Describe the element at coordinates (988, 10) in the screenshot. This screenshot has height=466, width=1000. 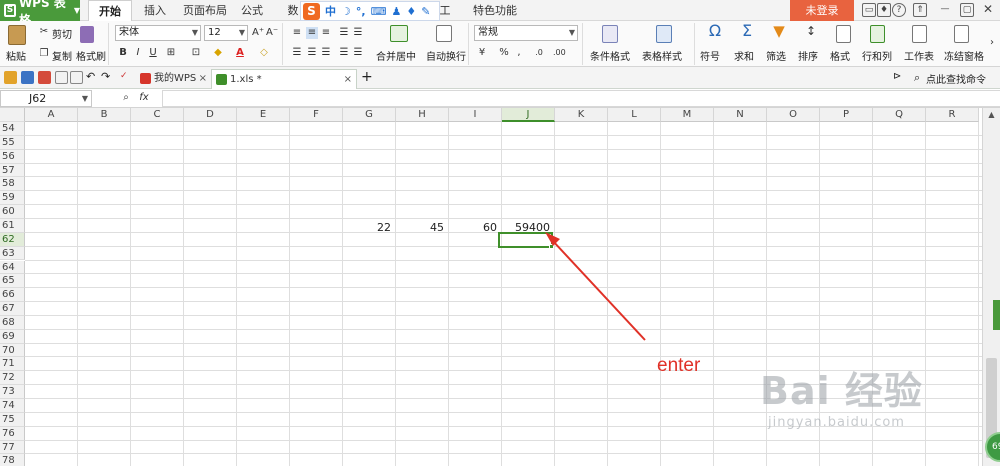
I see `close-icon: ✕` at that location.